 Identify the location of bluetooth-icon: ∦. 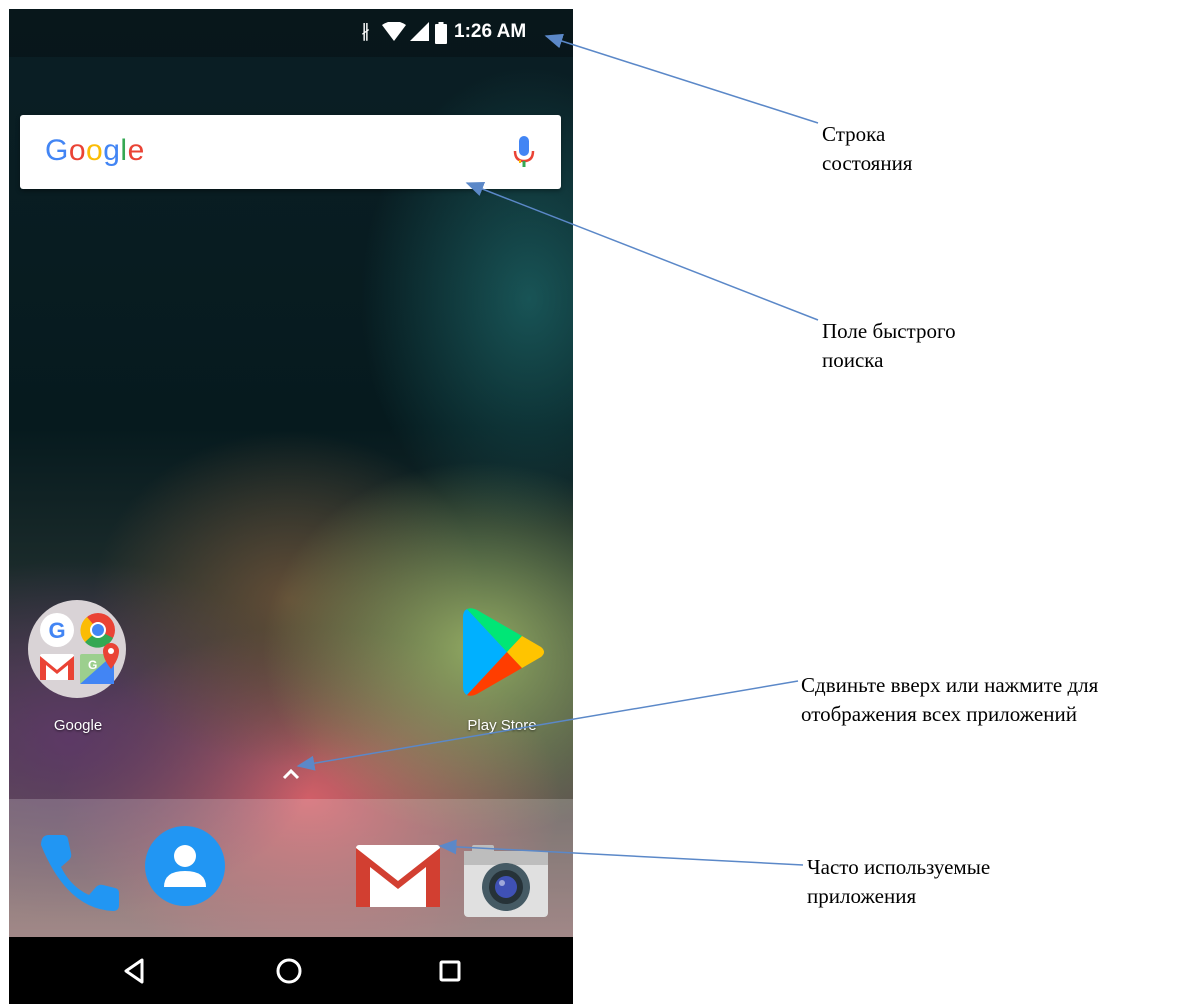
(365, 31).